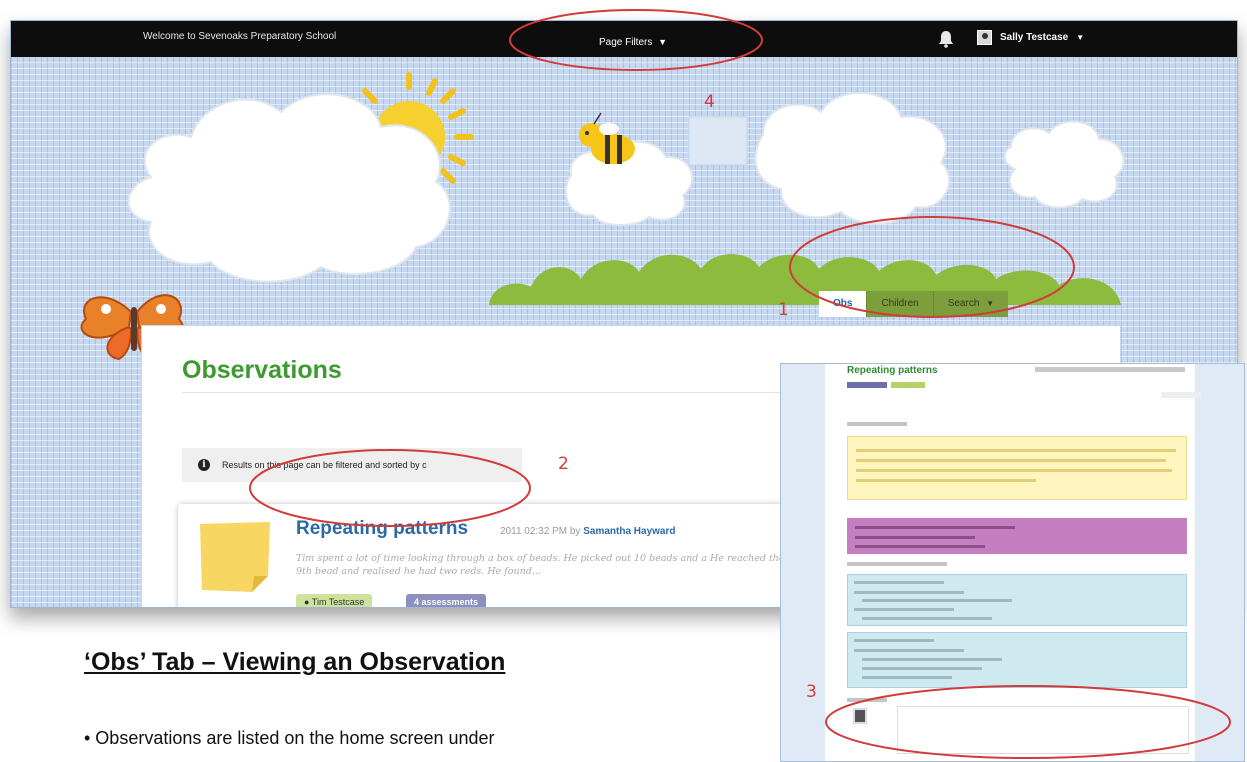 The height and width of the screenshot is (762, 1247). Describe the element at coordinates (626, 42) in the screenshot. I see `page-filters-label: Page Filters` at that location.